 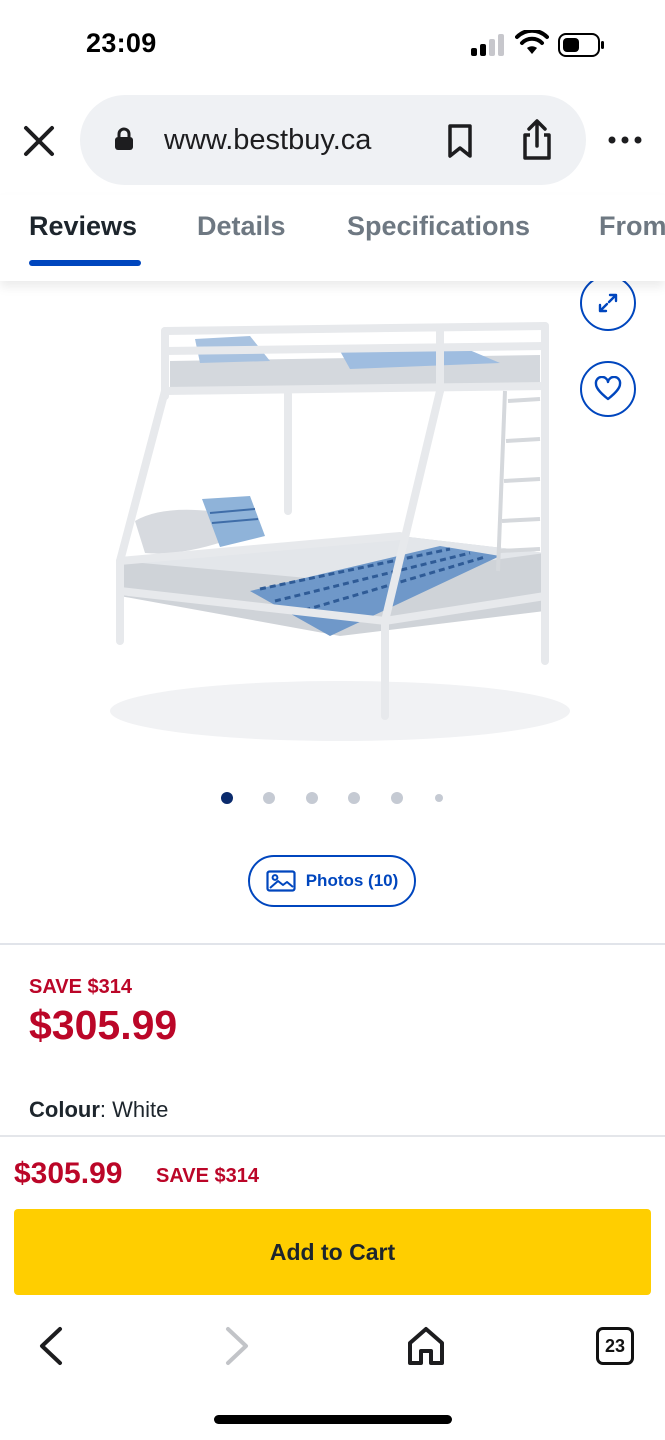 I want to click on status-bar: 23:09, so click(x=332, y=46).